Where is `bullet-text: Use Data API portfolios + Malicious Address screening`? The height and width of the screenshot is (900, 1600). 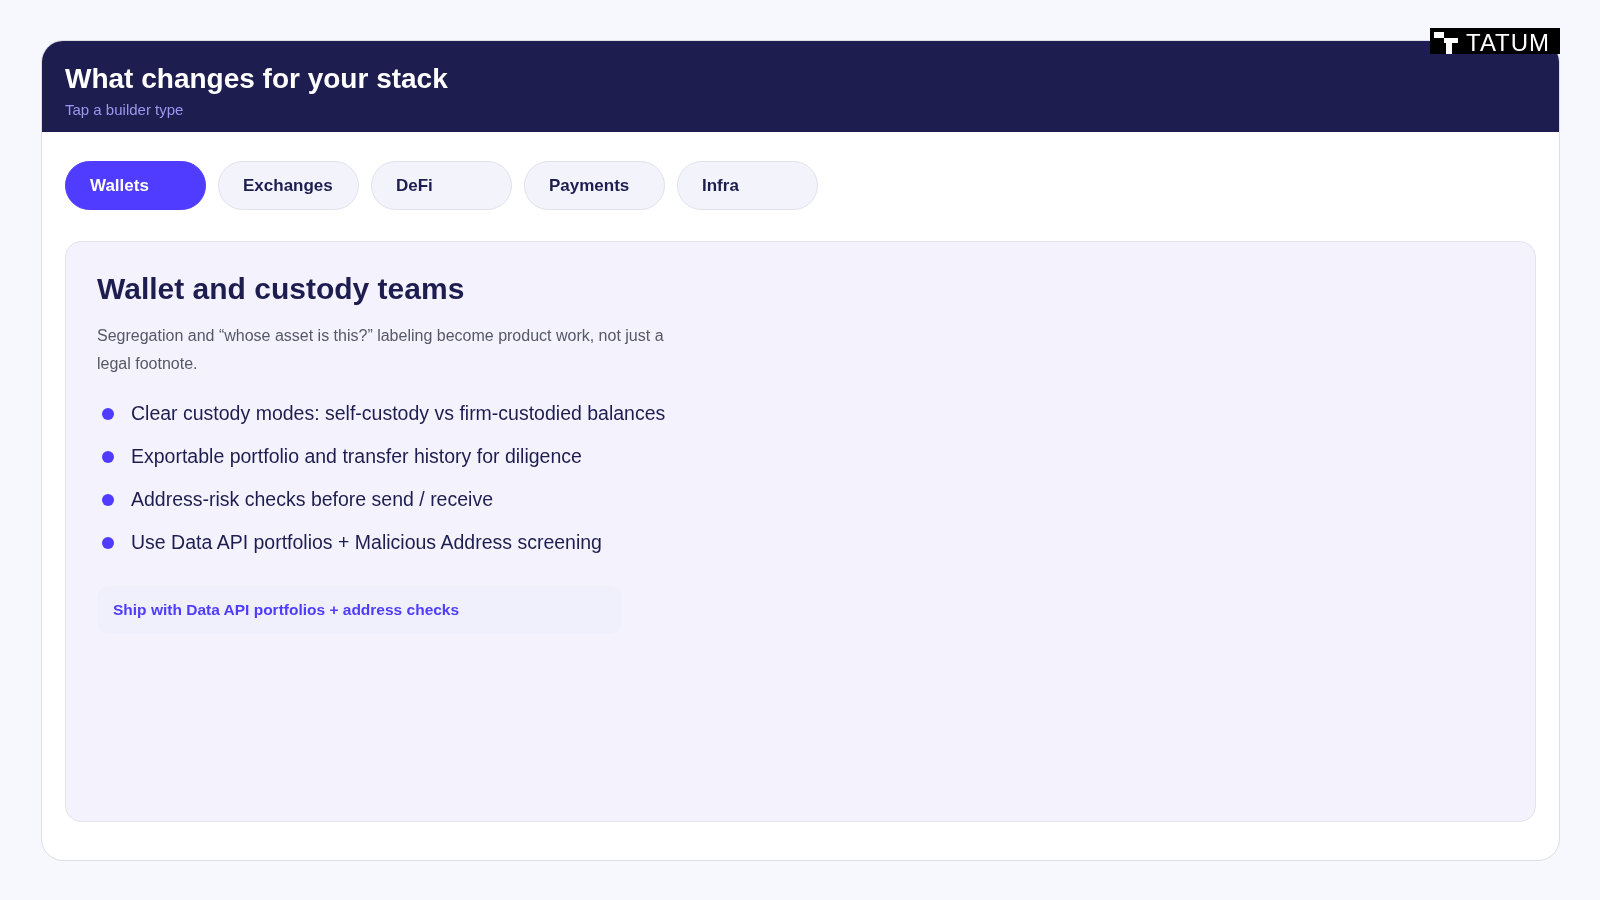
bullet-text: Use Data API portfolios + Malicious Address screening is located at coordinates (366, 542).